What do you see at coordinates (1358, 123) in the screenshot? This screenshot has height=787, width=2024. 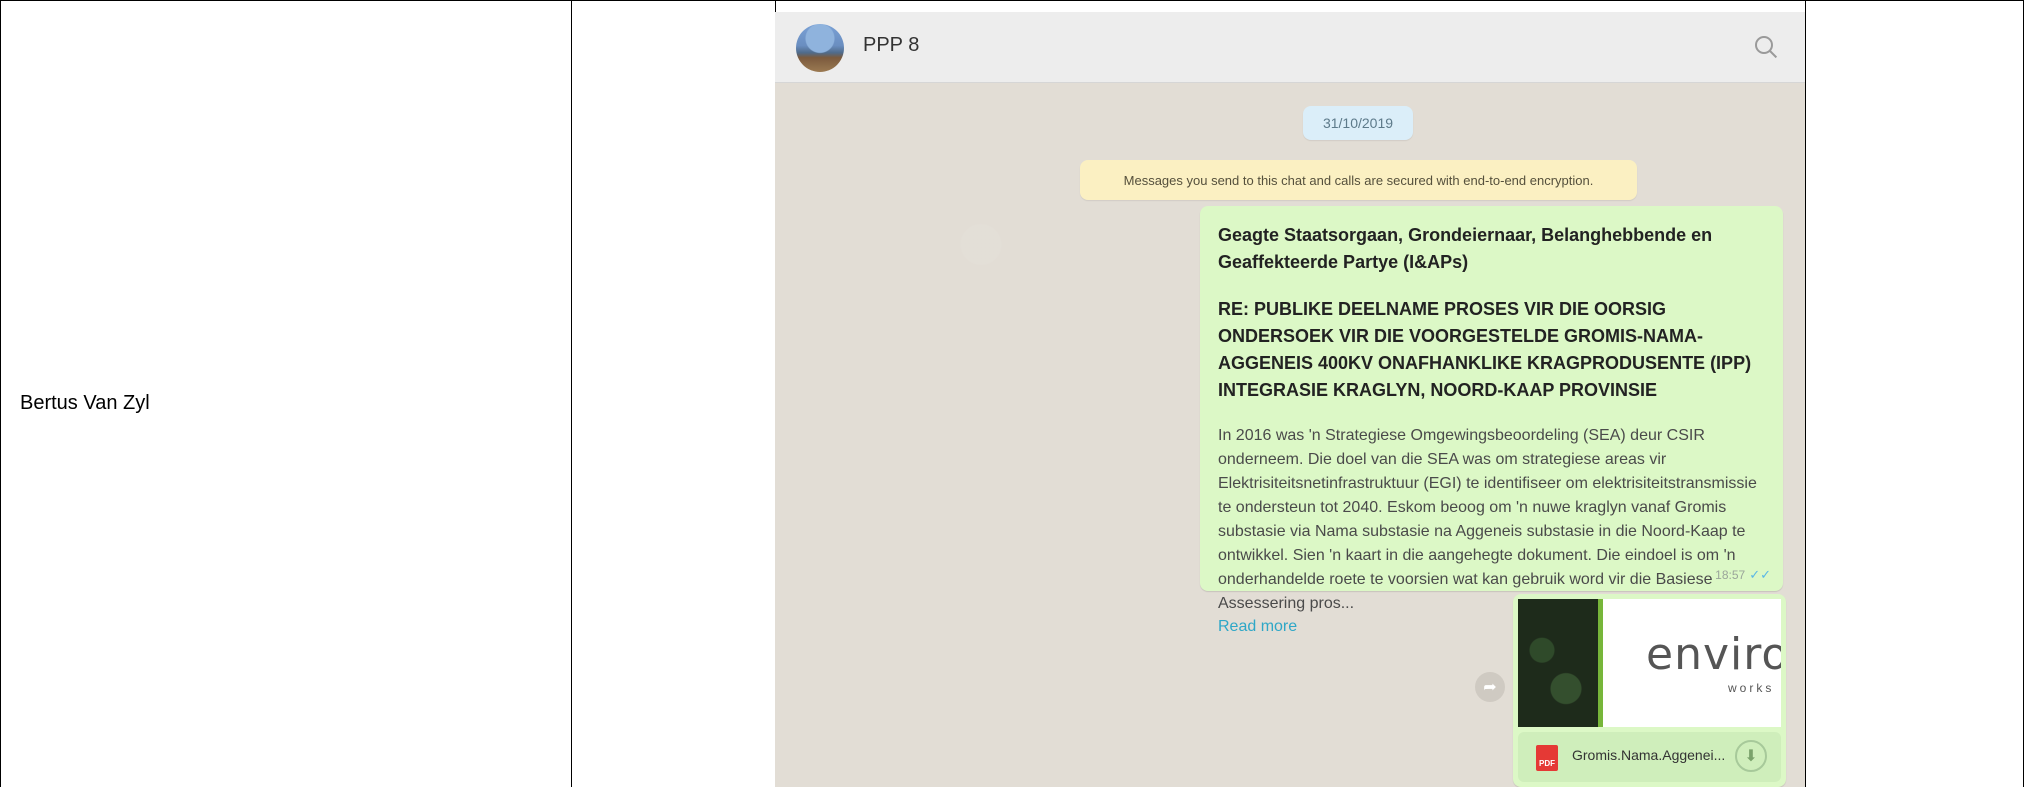 I see `date-separator: 31/10/2019` at bounding box center [1358, 123].